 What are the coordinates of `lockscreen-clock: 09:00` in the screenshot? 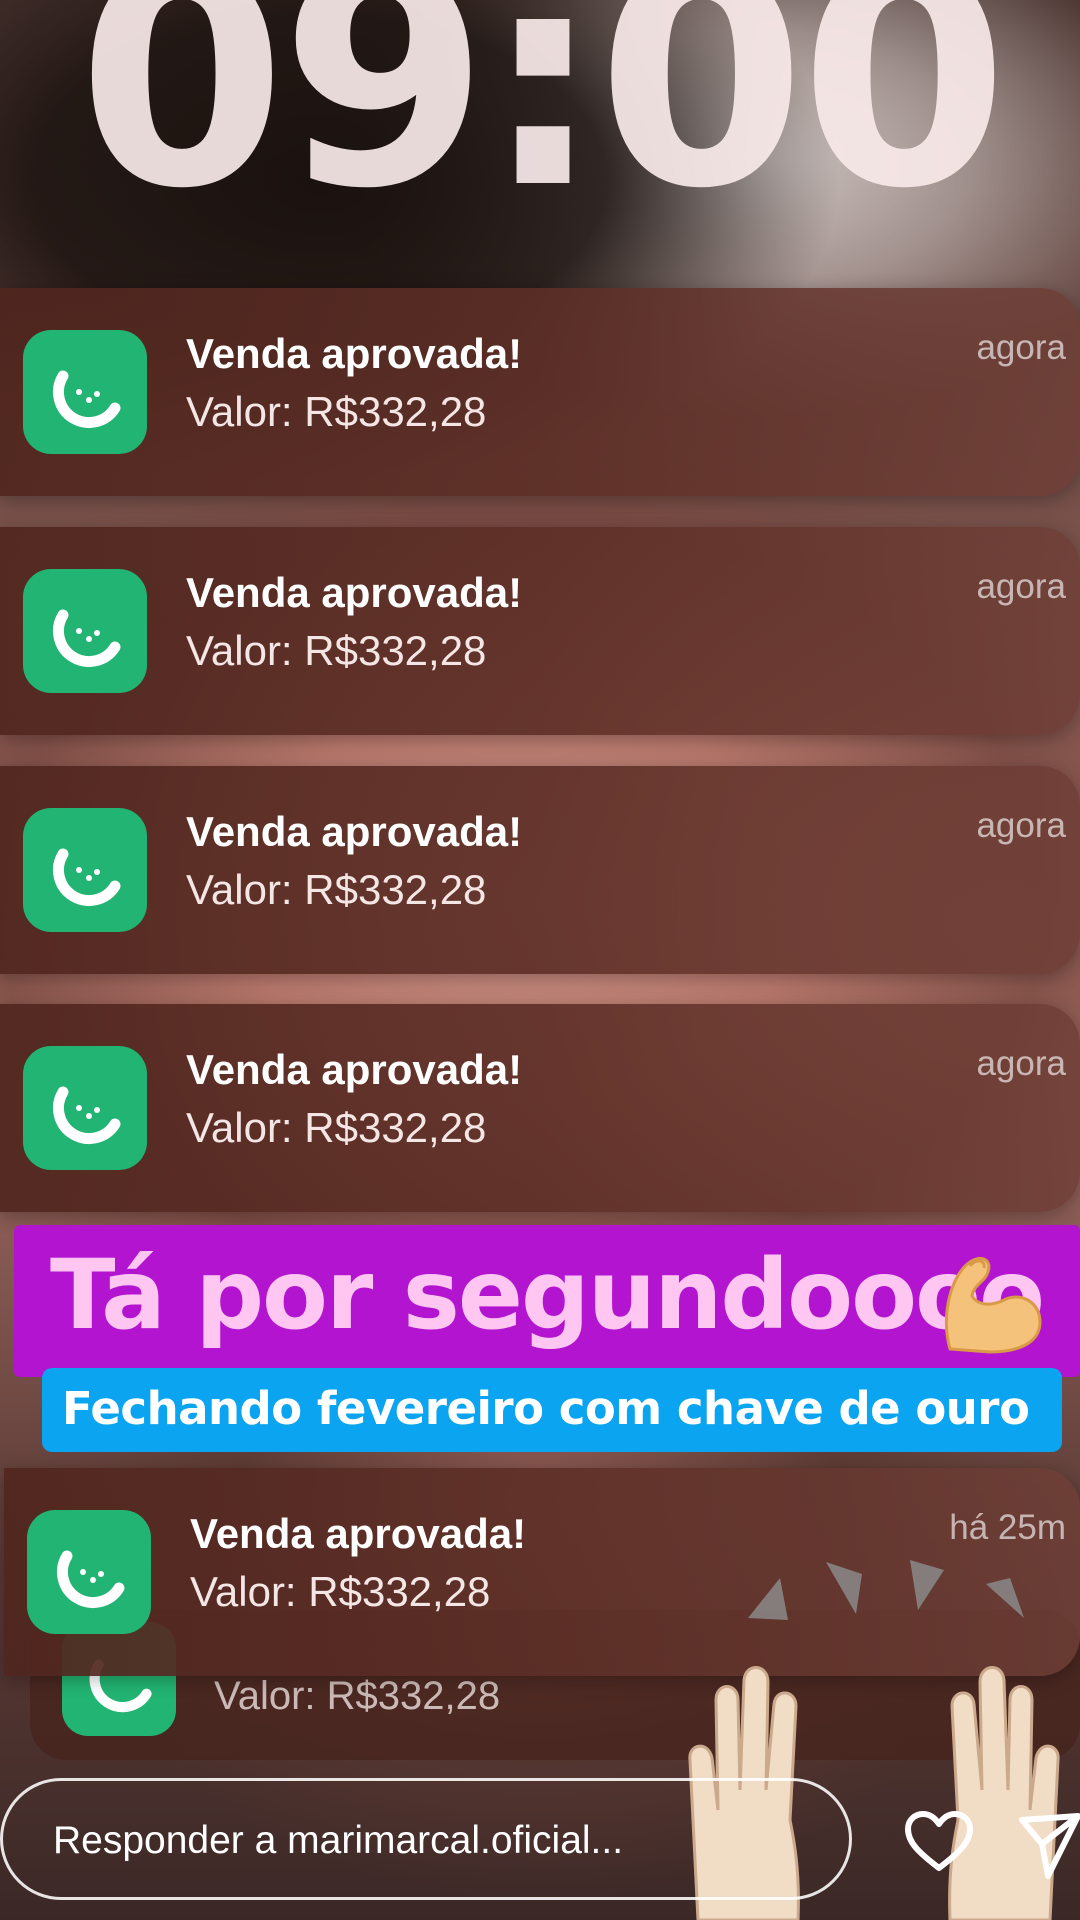 It's located at (543, 127).